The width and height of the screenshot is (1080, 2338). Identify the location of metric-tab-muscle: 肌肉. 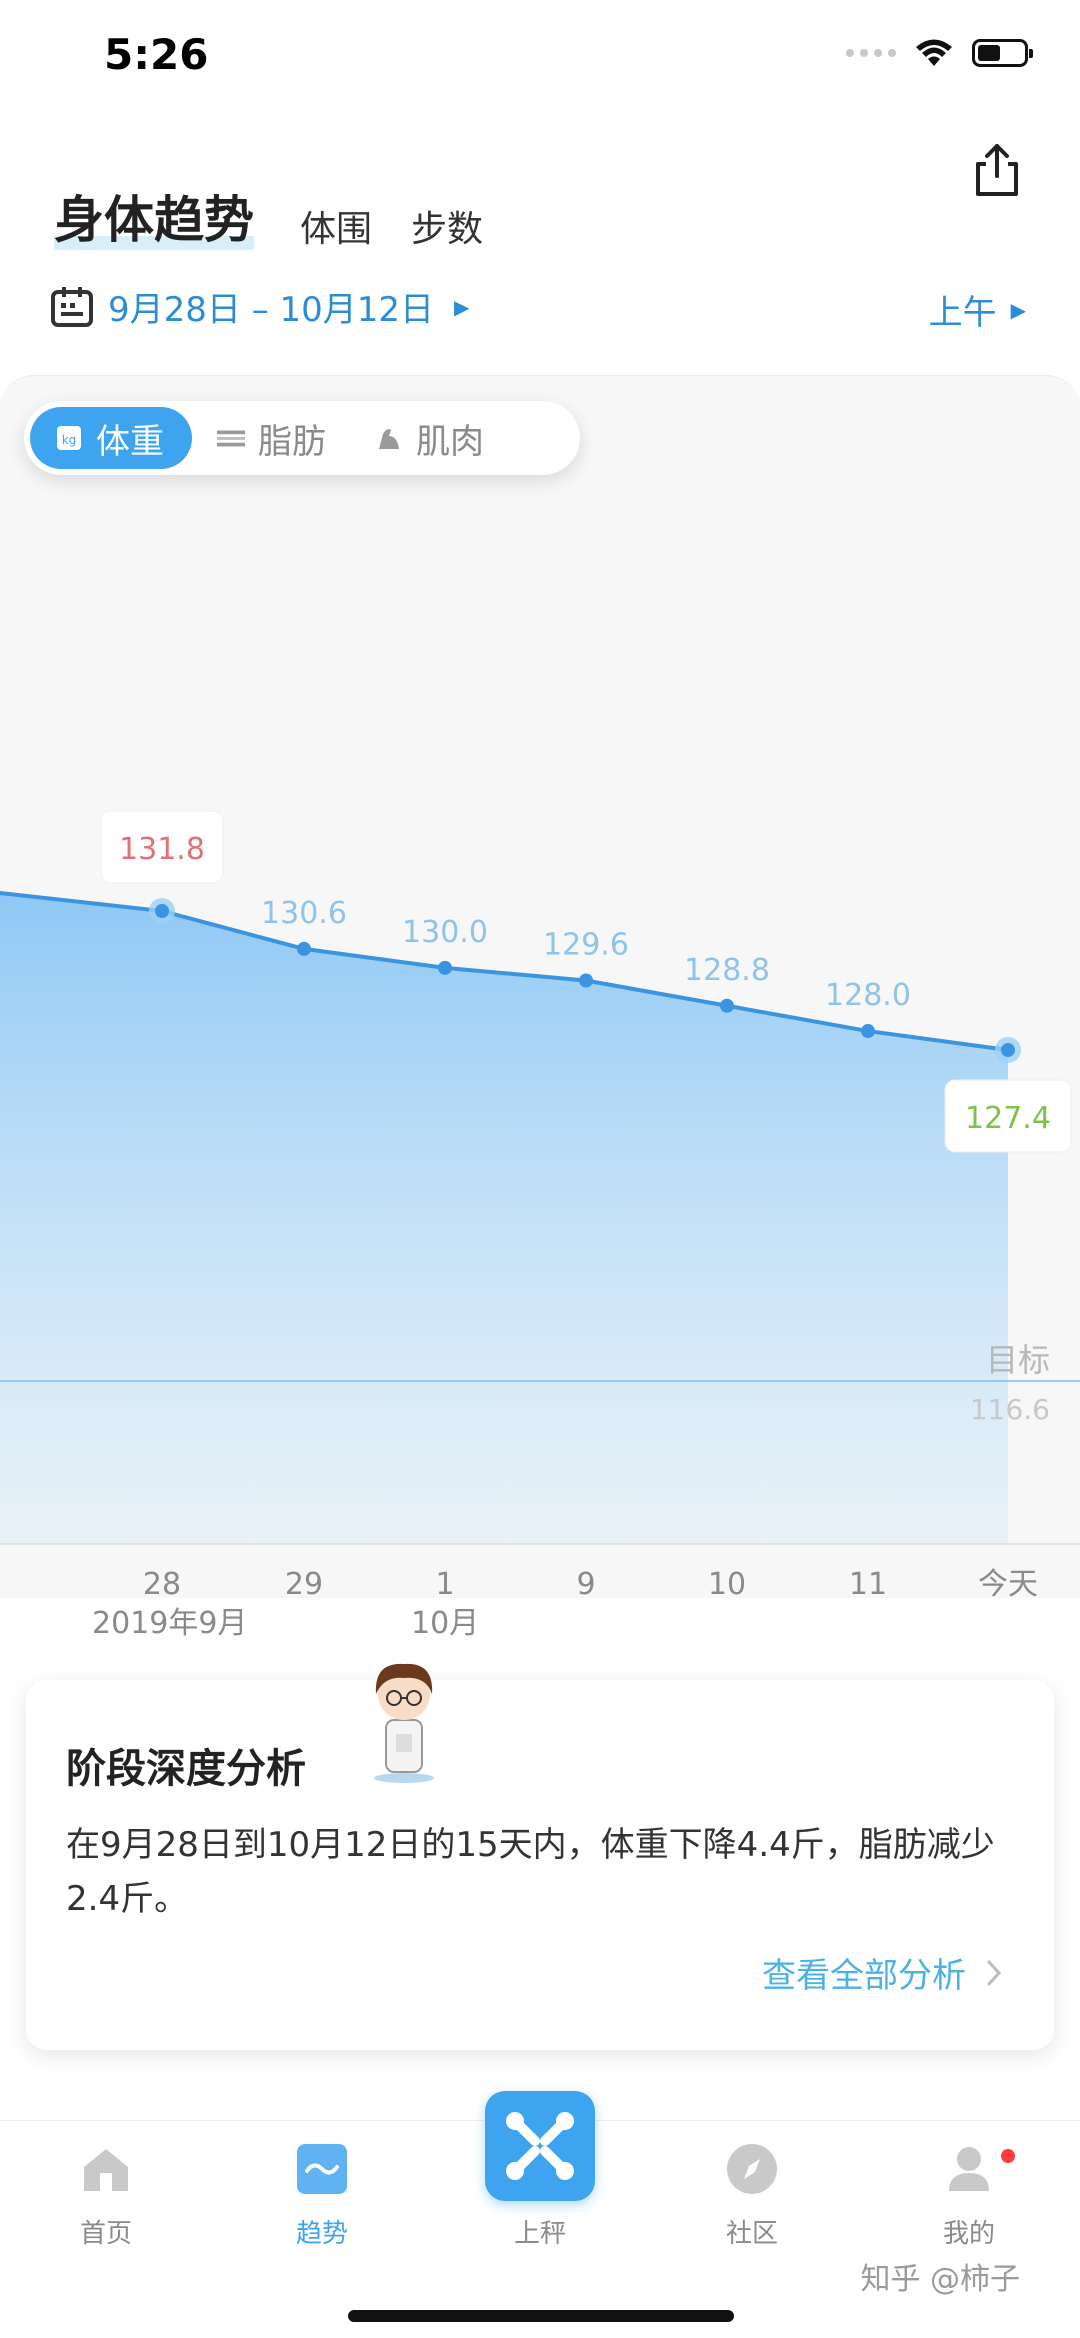
(429, 438).